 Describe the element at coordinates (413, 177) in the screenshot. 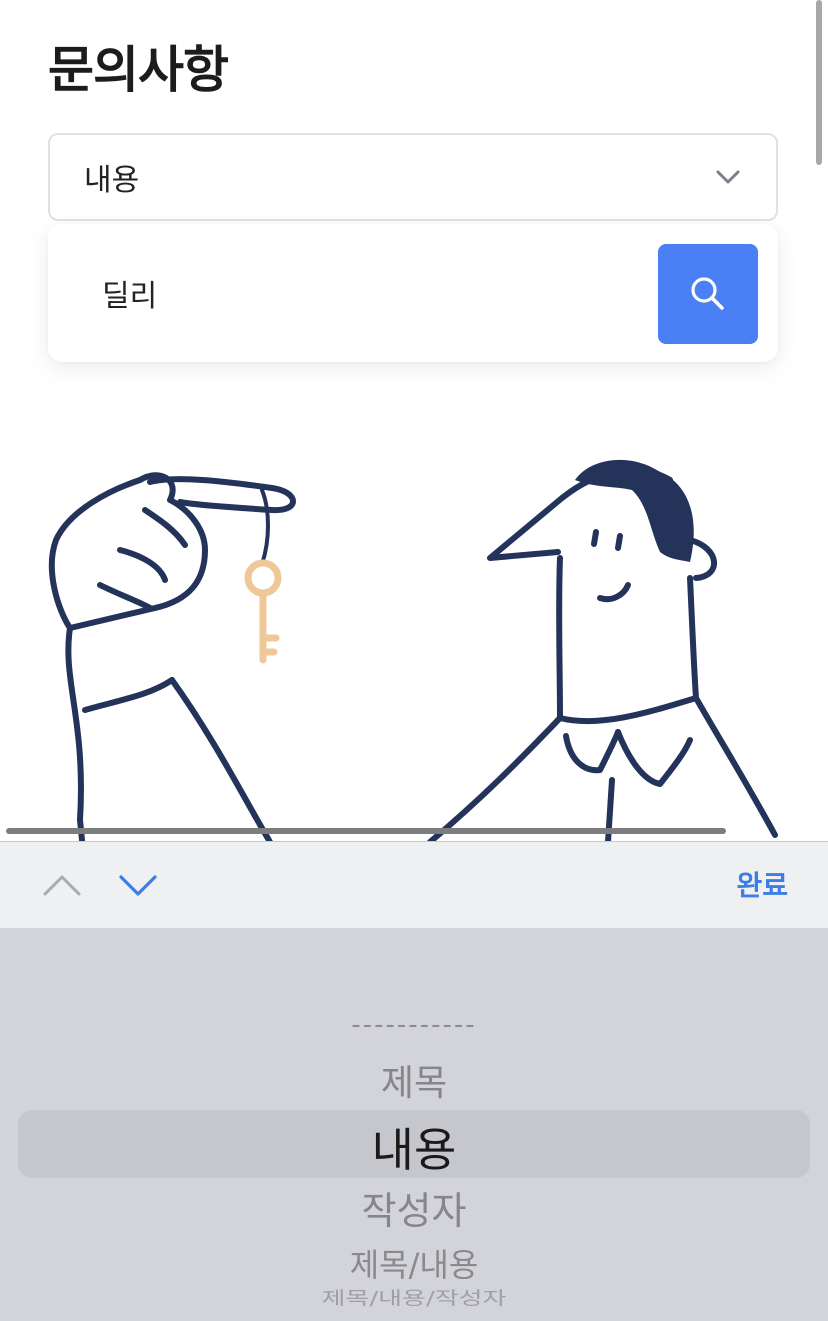

I see `search-filter-select: 내용` at that location.